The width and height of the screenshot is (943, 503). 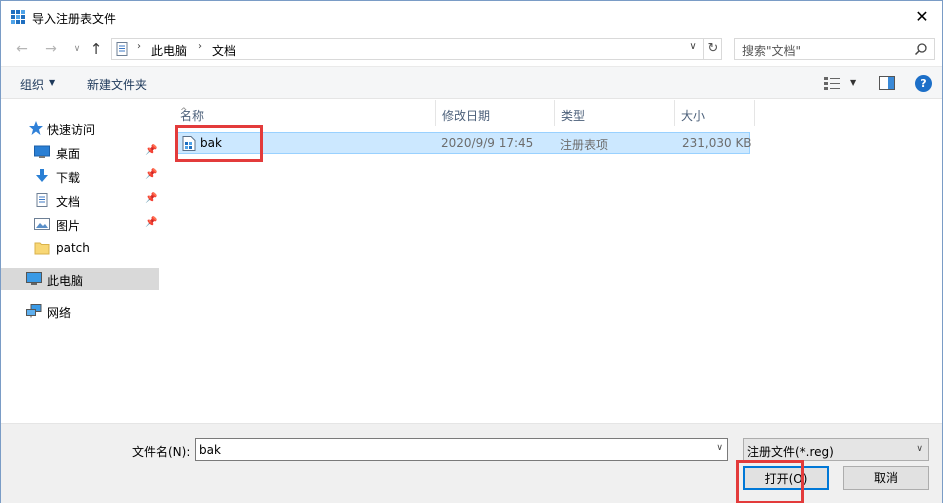 I want to click on refresh-button: ↻, so click(x=712, y=49).